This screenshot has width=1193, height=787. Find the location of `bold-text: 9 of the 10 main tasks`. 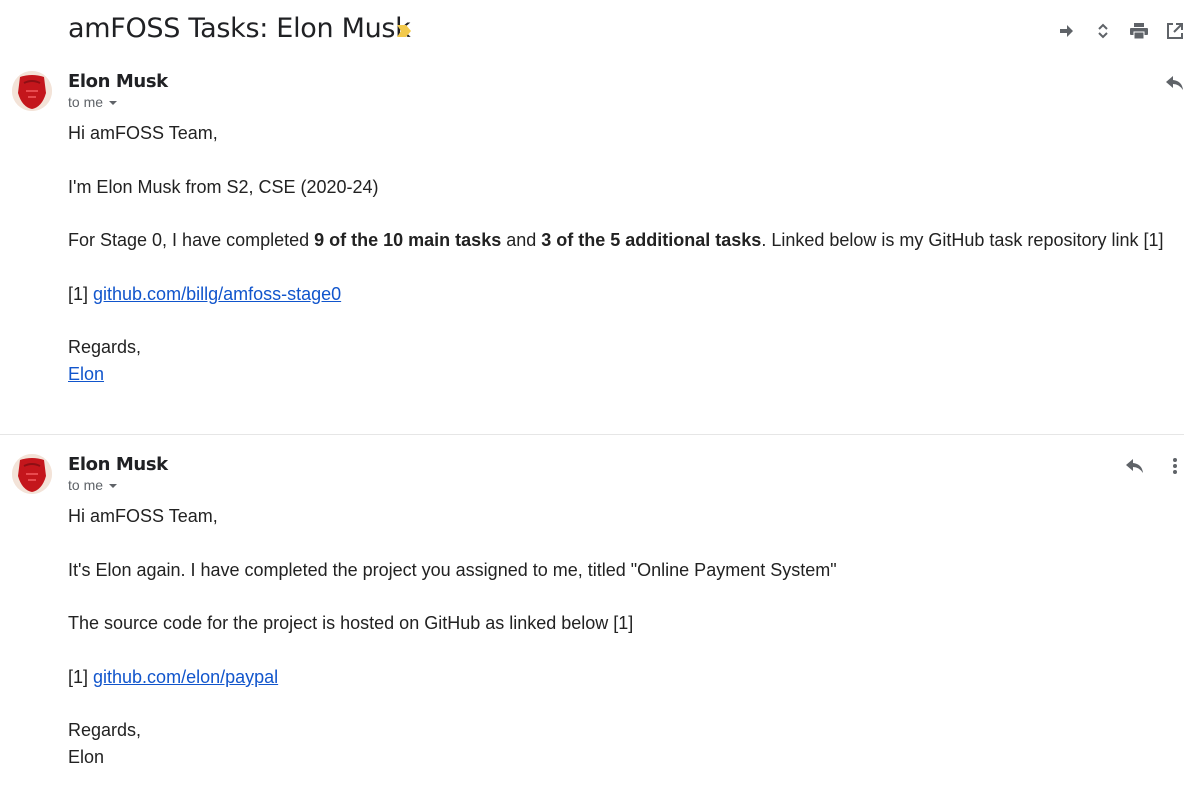

bold-text: 9 of the 10 main tasks is located at coordinates (408, 240).